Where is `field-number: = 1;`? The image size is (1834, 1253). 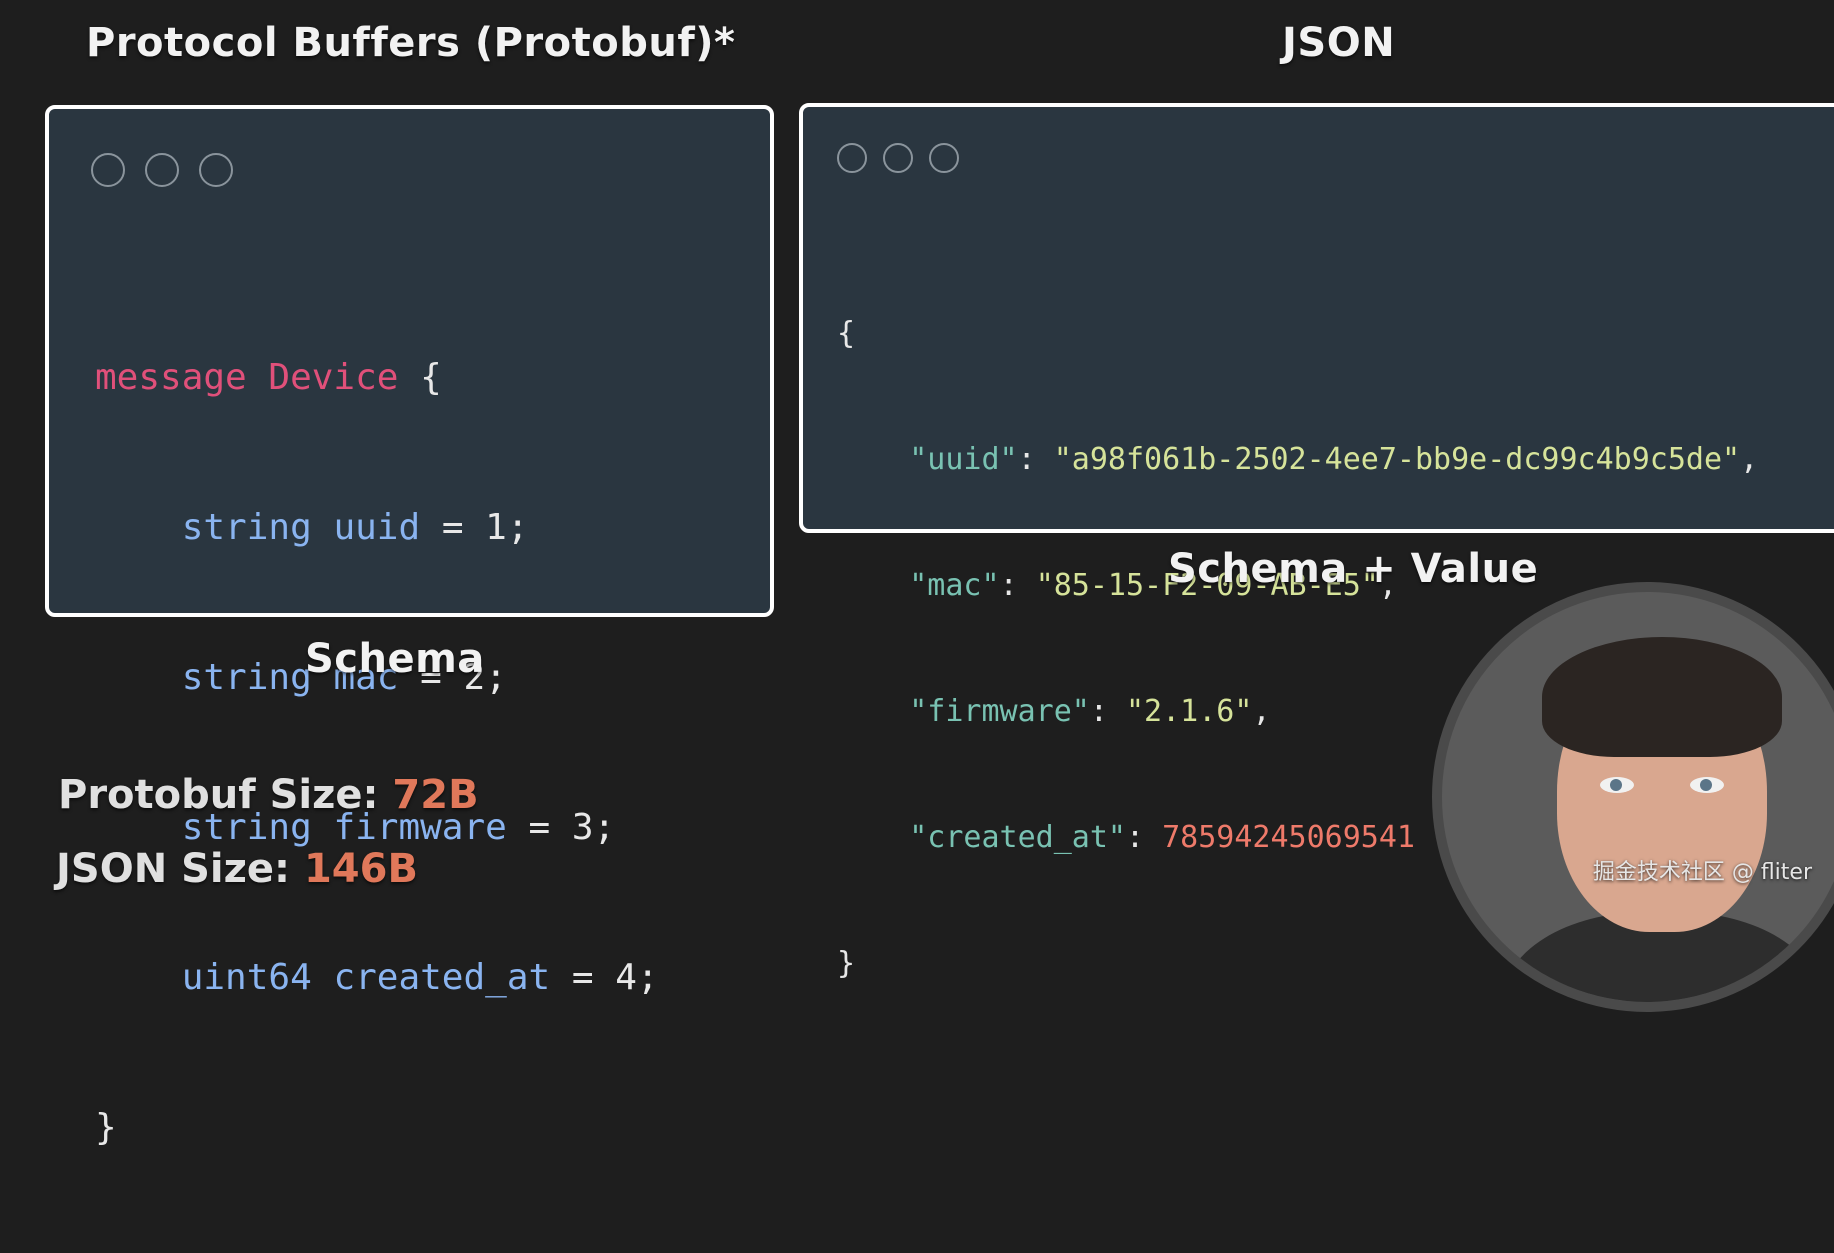
field-number: = 1; is located at coordinates (474, 527).